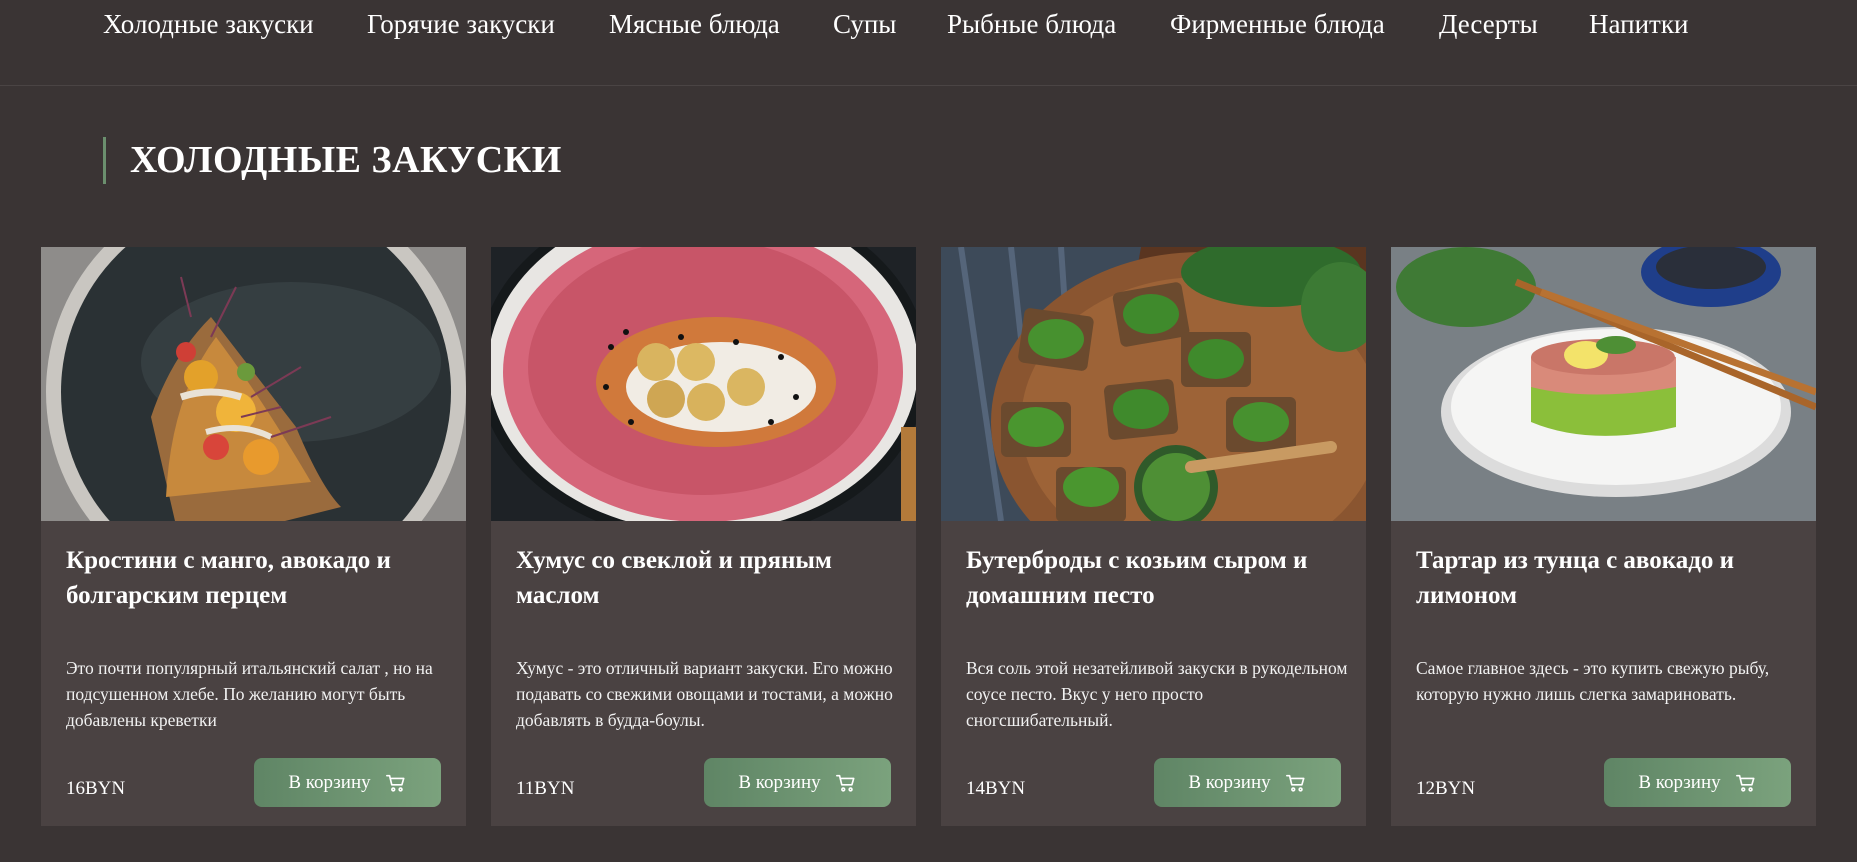 This screenshot has height=862, width=1857. What do you see at coordinates (1603, 384) in the screenshot?
I see `tuna-tartare-photo` at bounding box center [1603, 384].